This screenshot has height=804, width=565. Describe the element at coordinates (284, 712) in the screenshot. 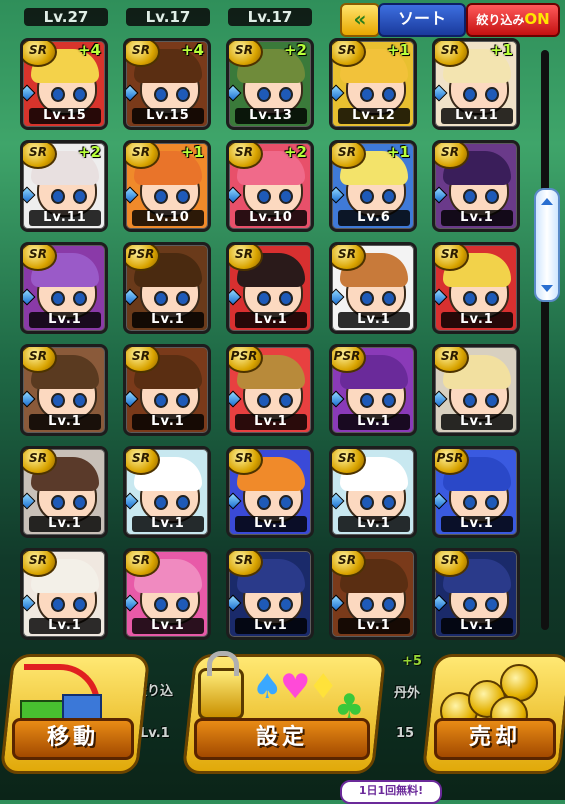

I see `settings-button: ♠ ♥ ♦ ♣ 設定` at that location.